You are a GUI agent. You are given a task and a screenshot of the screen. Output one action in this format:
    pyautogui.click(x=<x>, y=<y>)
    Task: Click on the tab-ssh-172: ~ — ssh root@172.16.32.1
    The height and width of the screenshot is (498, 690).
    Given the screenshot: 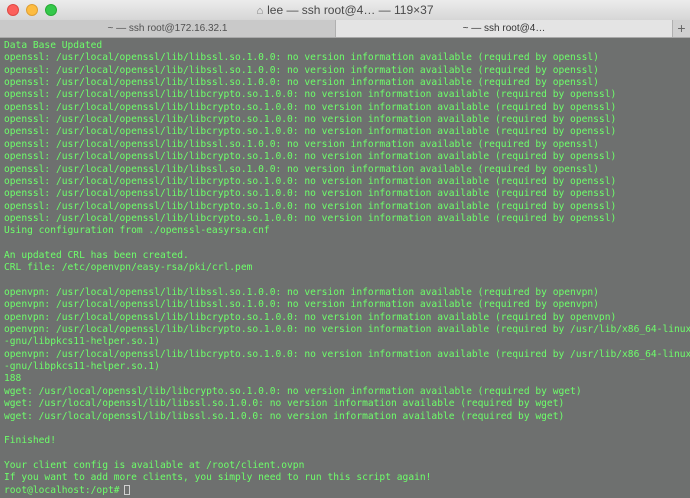 What is the action you would take?
    pyautogui.click(x=168, y=28)
    